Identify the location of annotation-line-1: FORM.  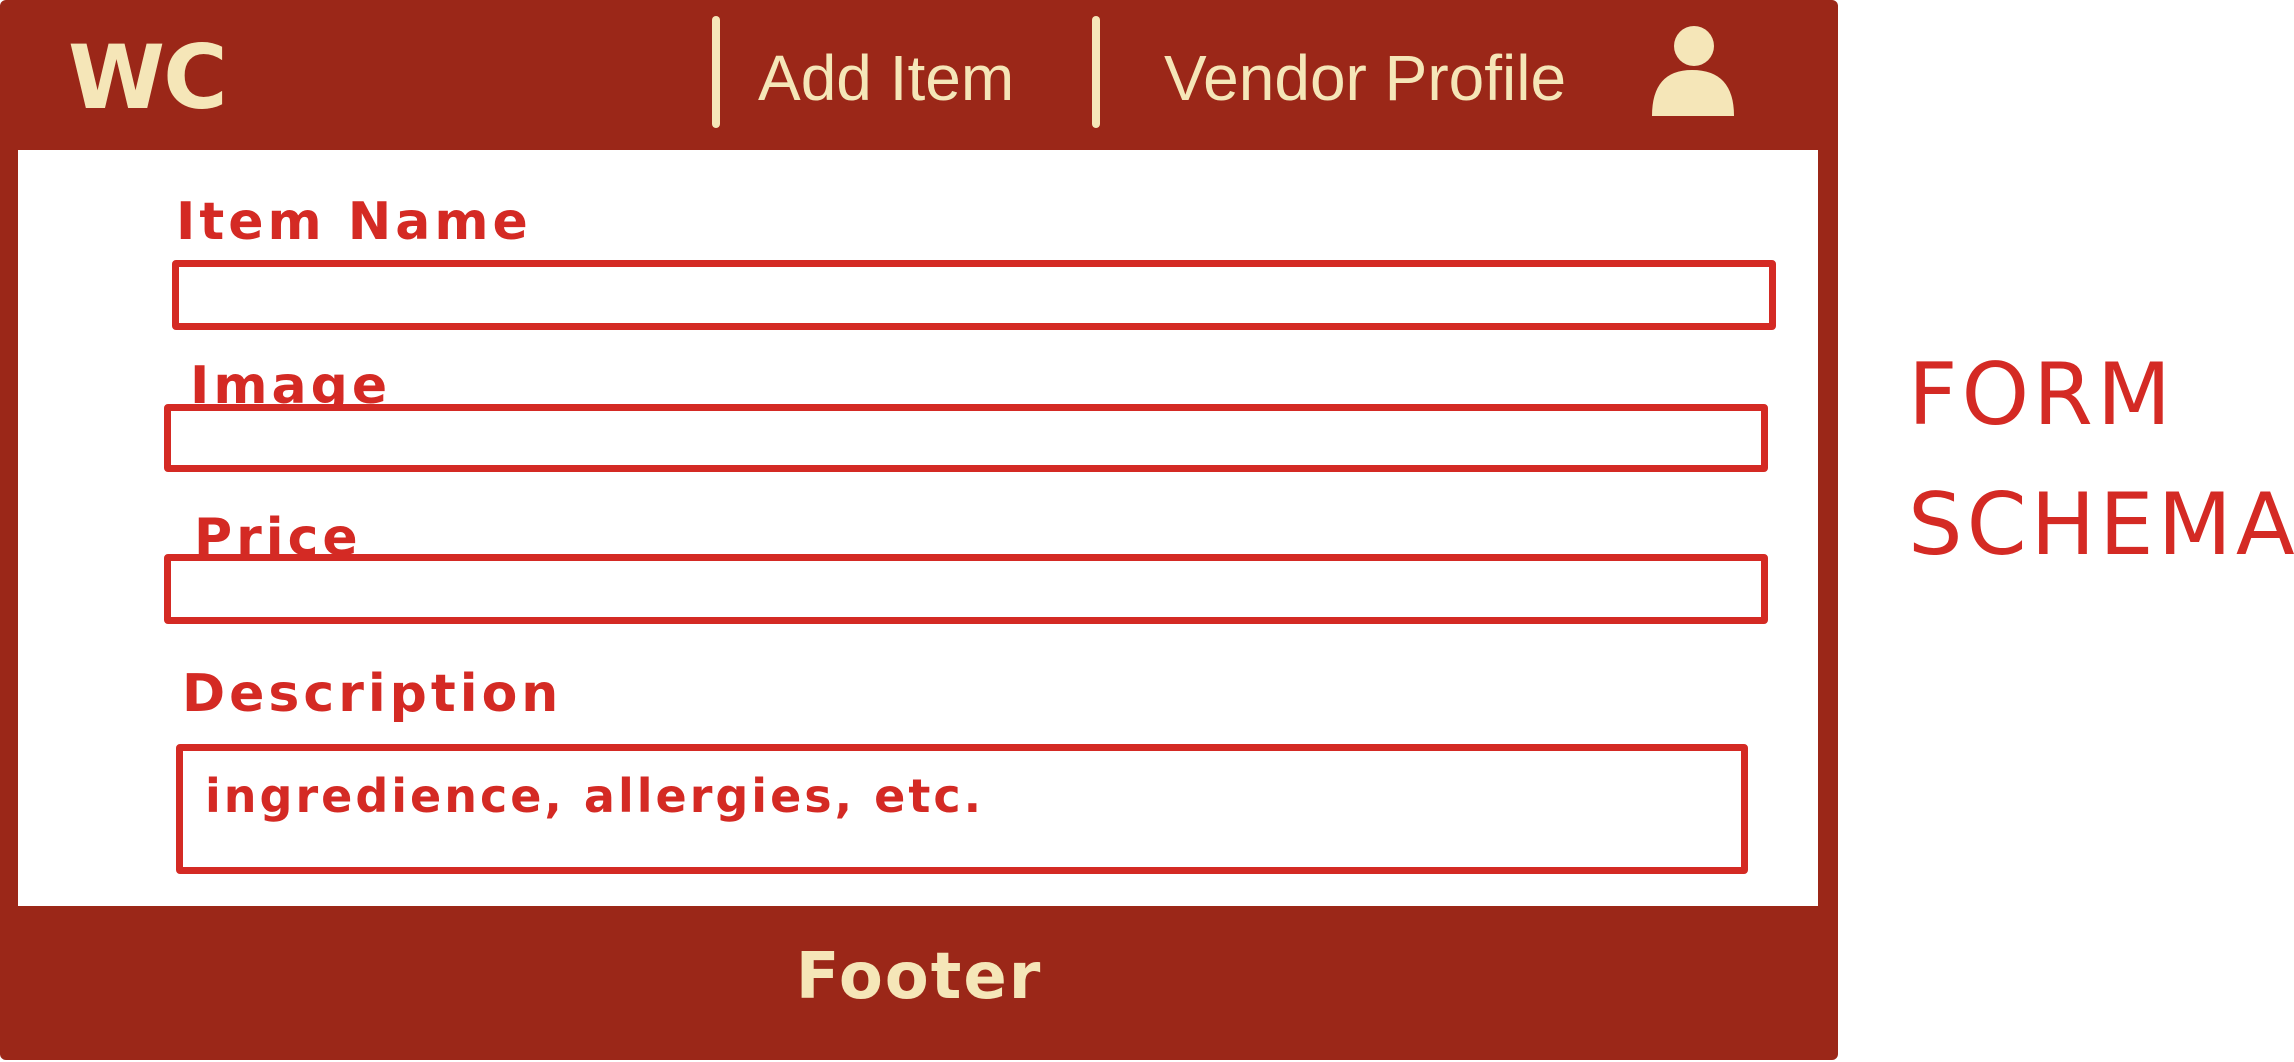
(2042, 395).